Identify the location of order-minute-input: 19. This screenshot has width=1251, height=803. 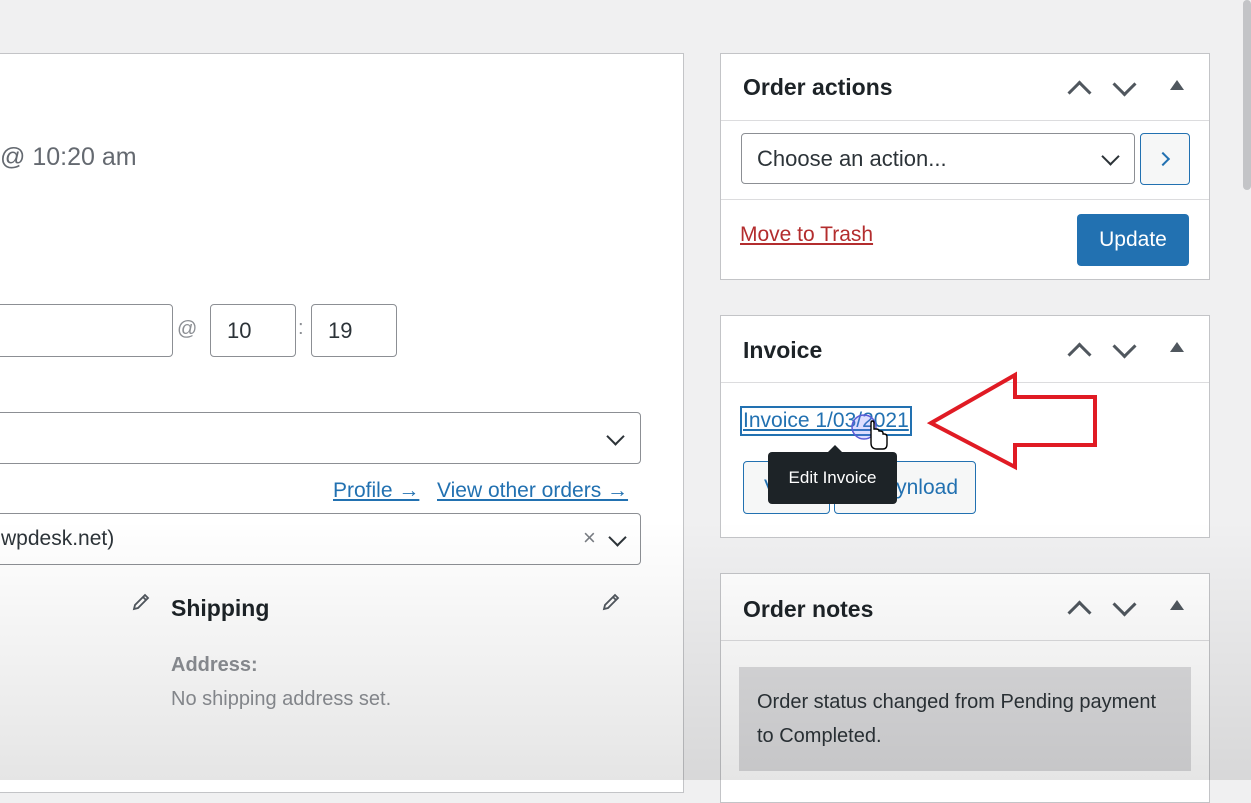
(354, 330).